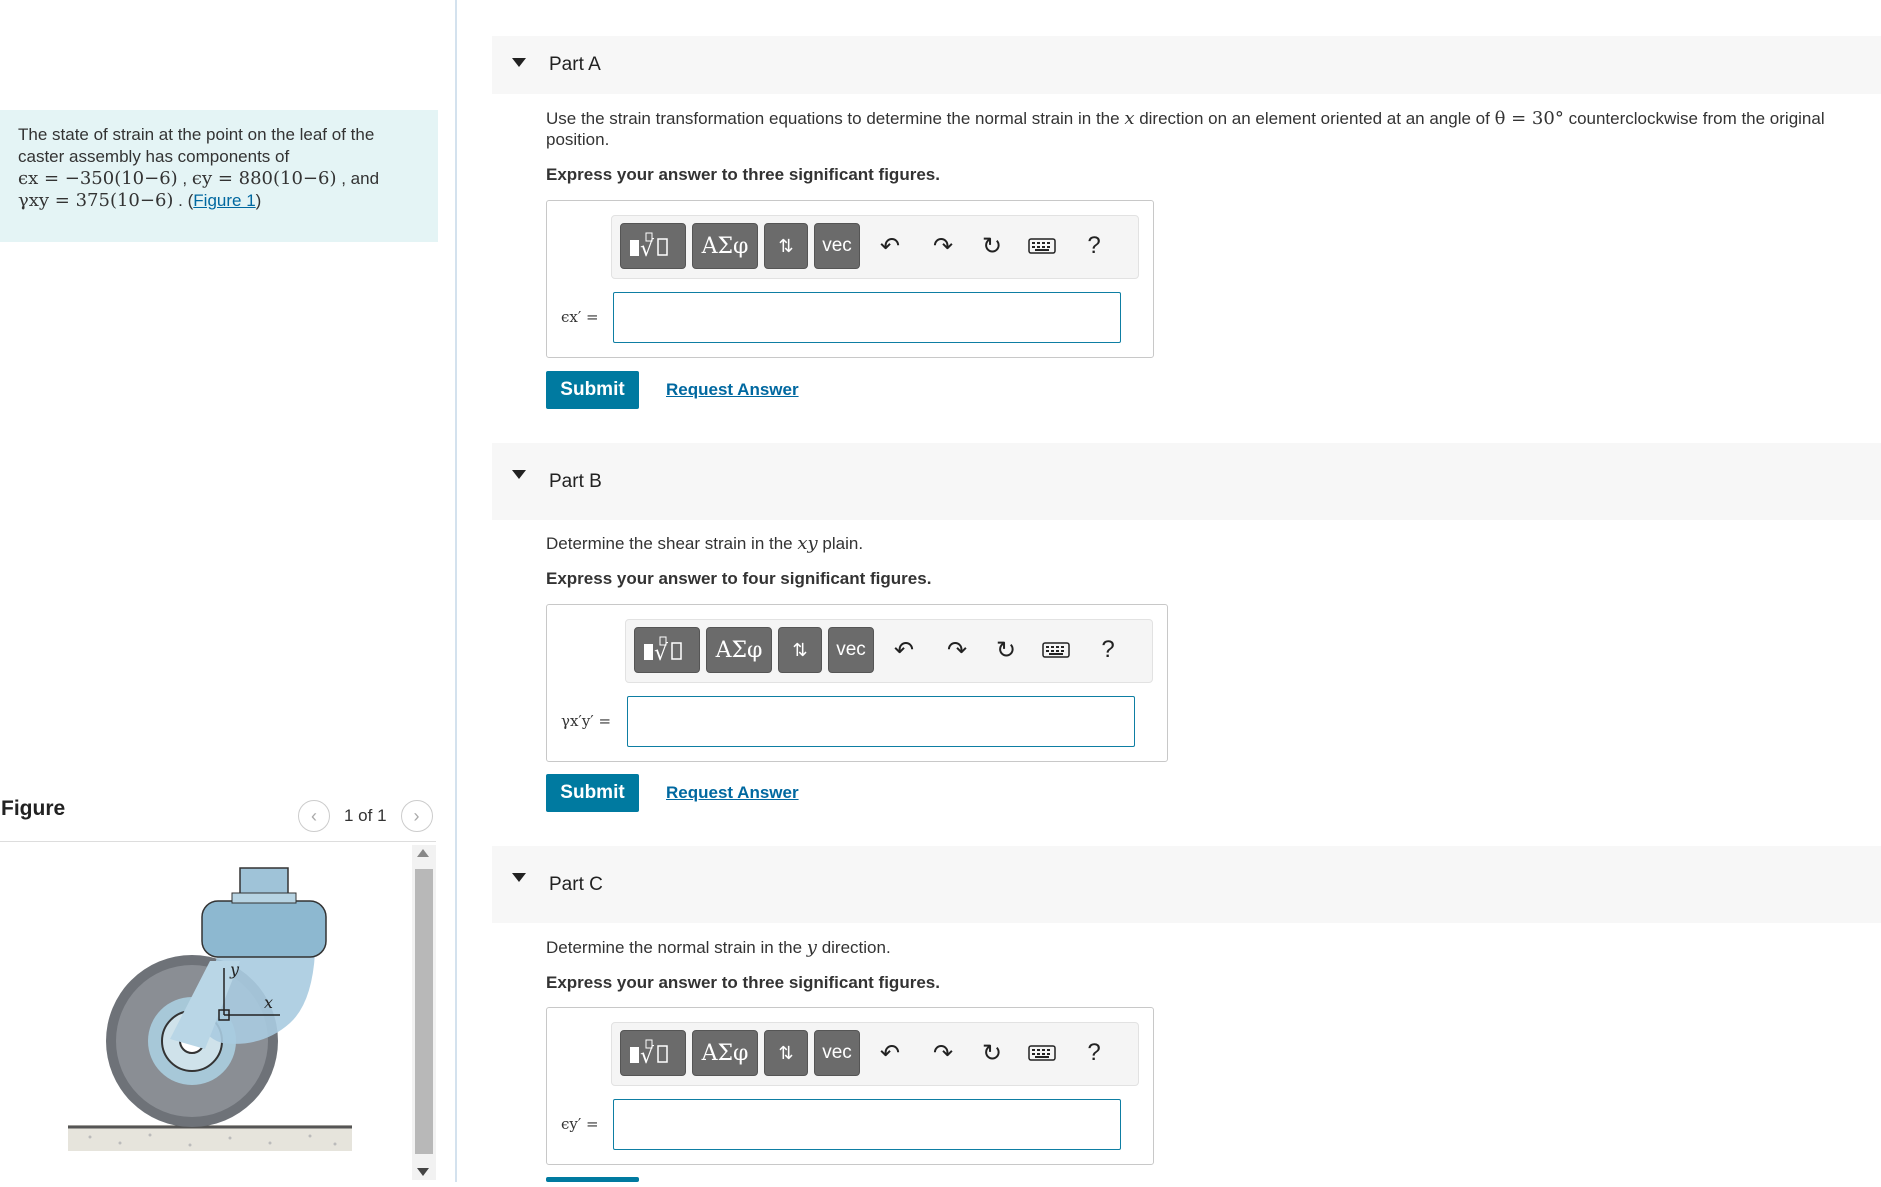 The height and width of the screenshot is (1187, 1881). I want to click on part-a-submit-button: Submit, so click(592, 390).